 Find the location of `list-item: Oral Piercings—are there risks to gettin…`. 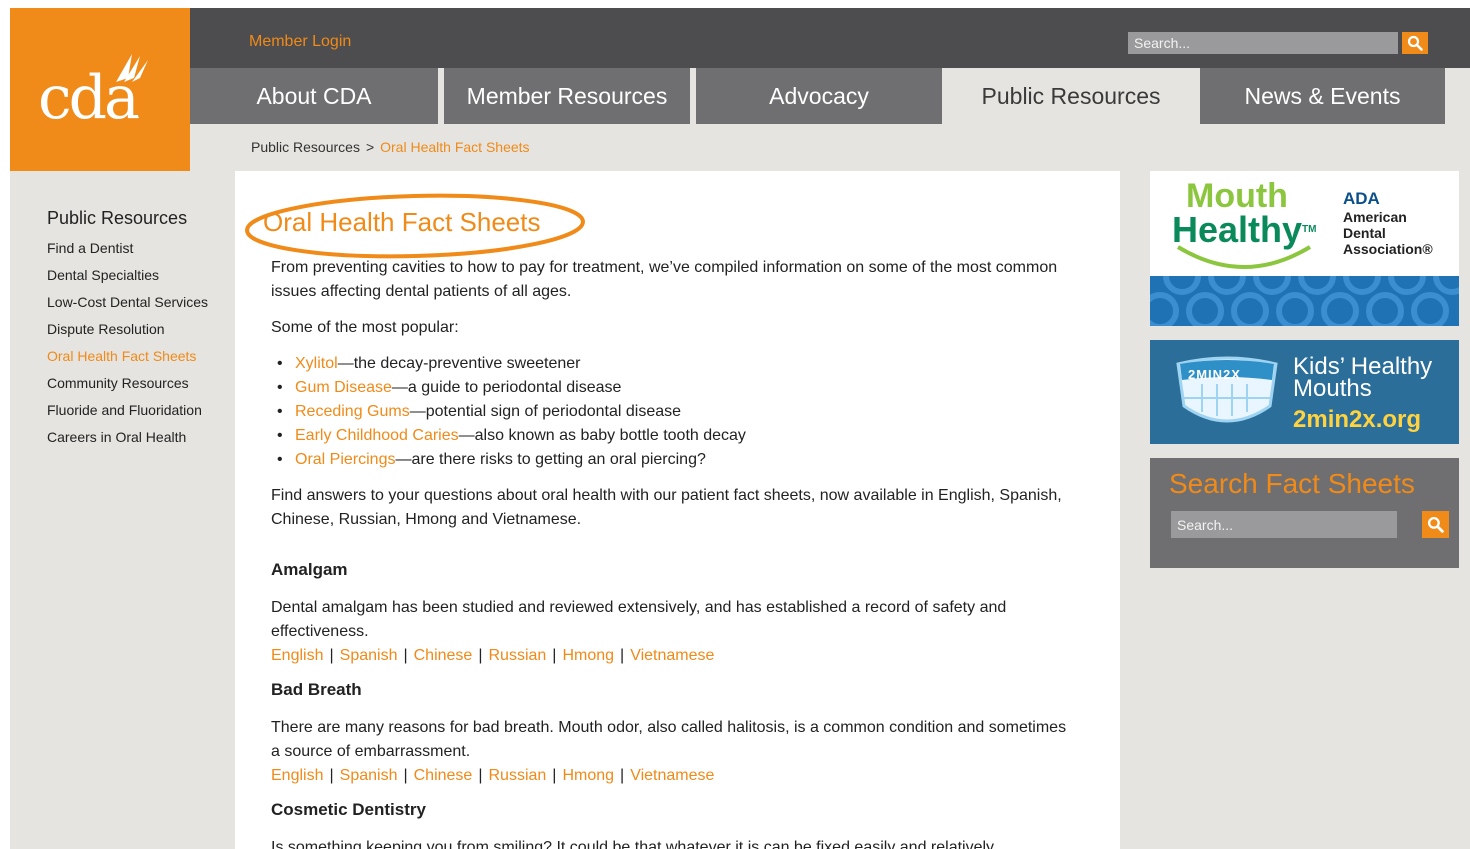

list-item: Oral Piercings—are there risks to gettin… is located at coordinates (671, 460).